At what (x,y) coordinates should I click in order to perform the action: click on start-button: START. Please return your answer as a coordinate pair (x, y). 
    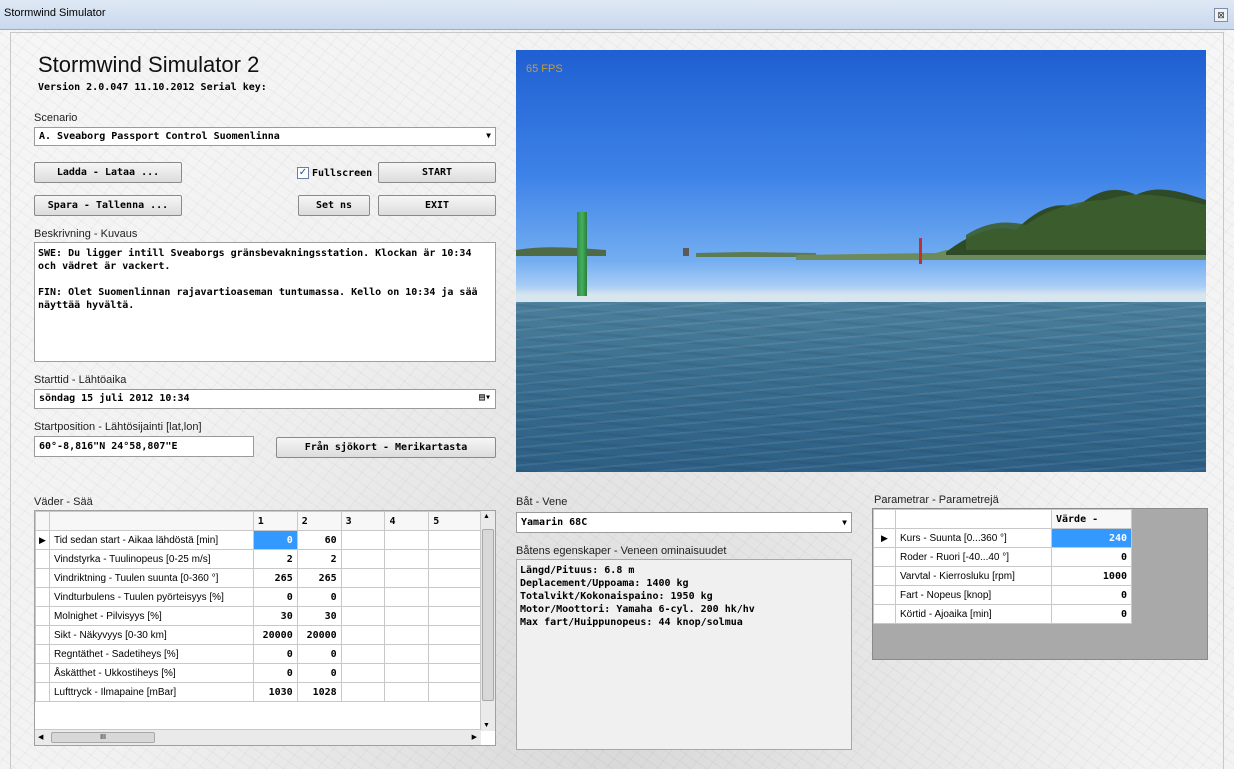
    Looking at the image, I should click on (437, 172).